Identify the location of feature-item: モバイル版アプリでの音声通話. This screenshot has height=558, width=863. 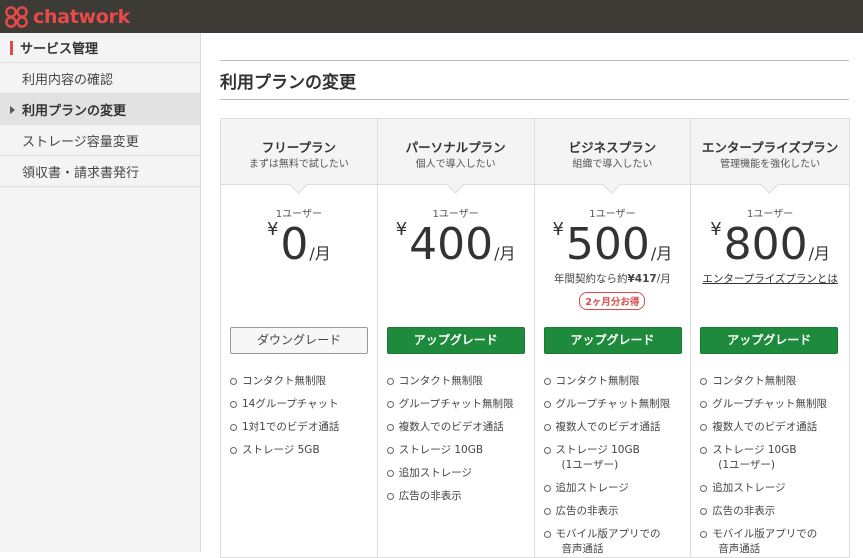
(763, 542).